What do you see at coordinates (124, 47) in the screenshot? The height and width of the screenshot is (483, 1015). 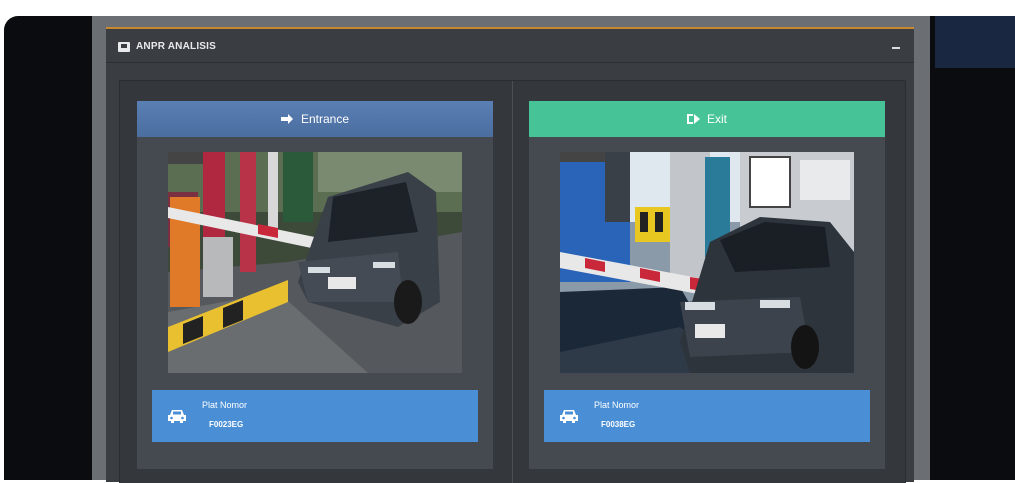 I see `camera-icon` at bounding box center [124, 47].